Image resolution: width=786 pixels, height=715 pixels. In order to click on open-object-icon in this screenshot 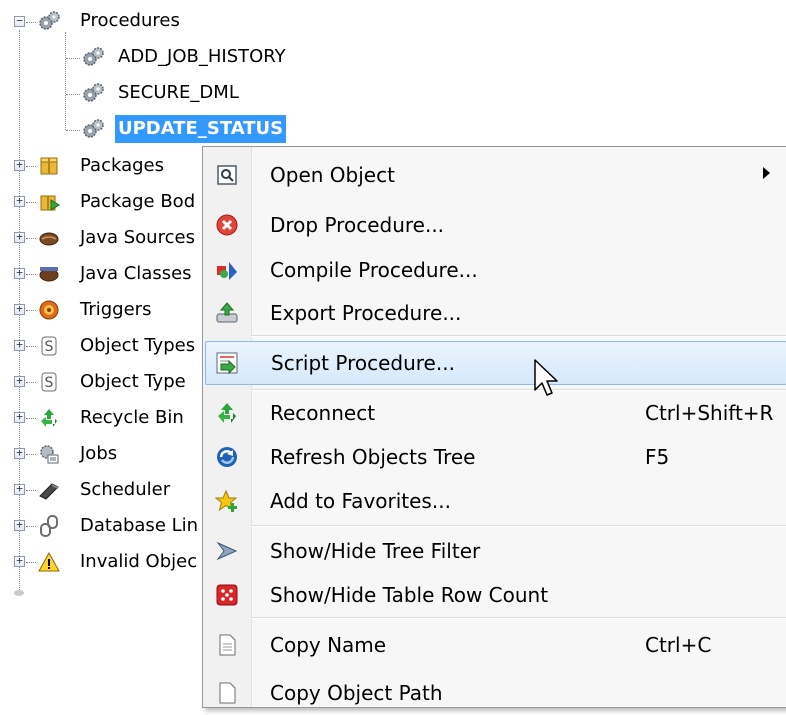, I will do `click(227, 175)`.